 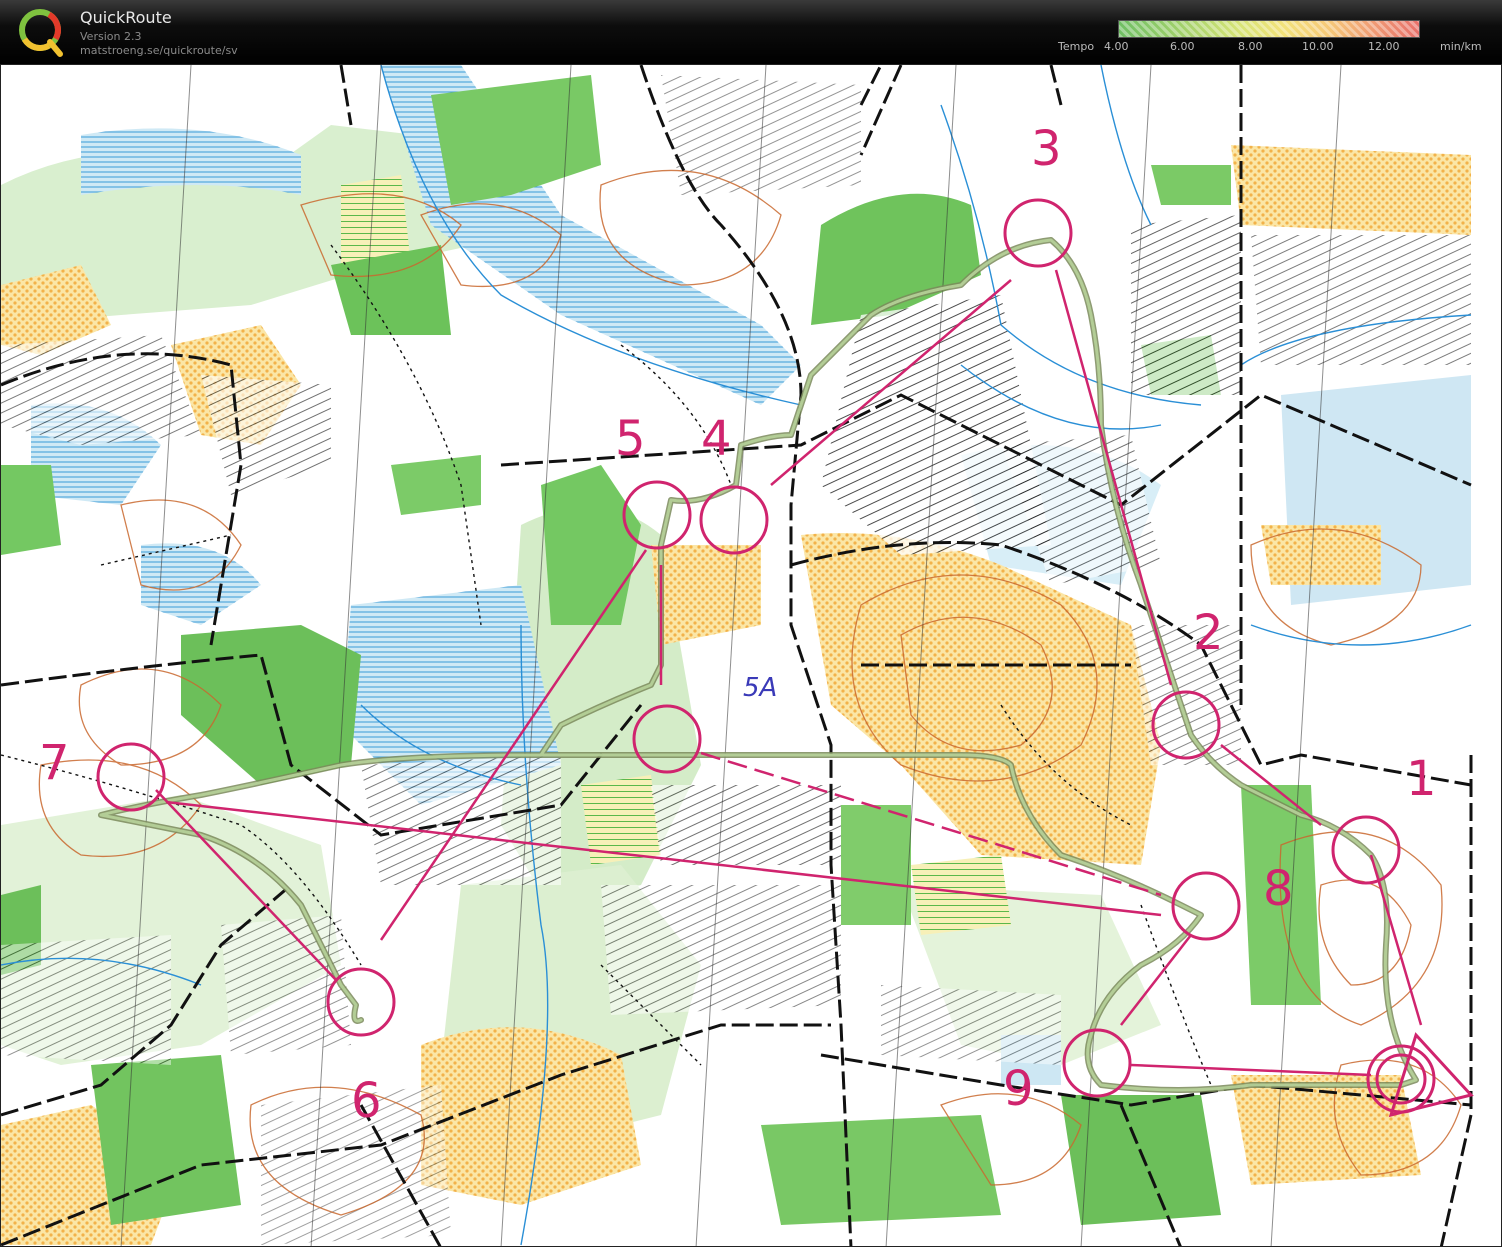 What do you see at coordinates (1269, 29) in the screenshot?
I see `tempo-color-scale` at bounding box center [1269, 29].